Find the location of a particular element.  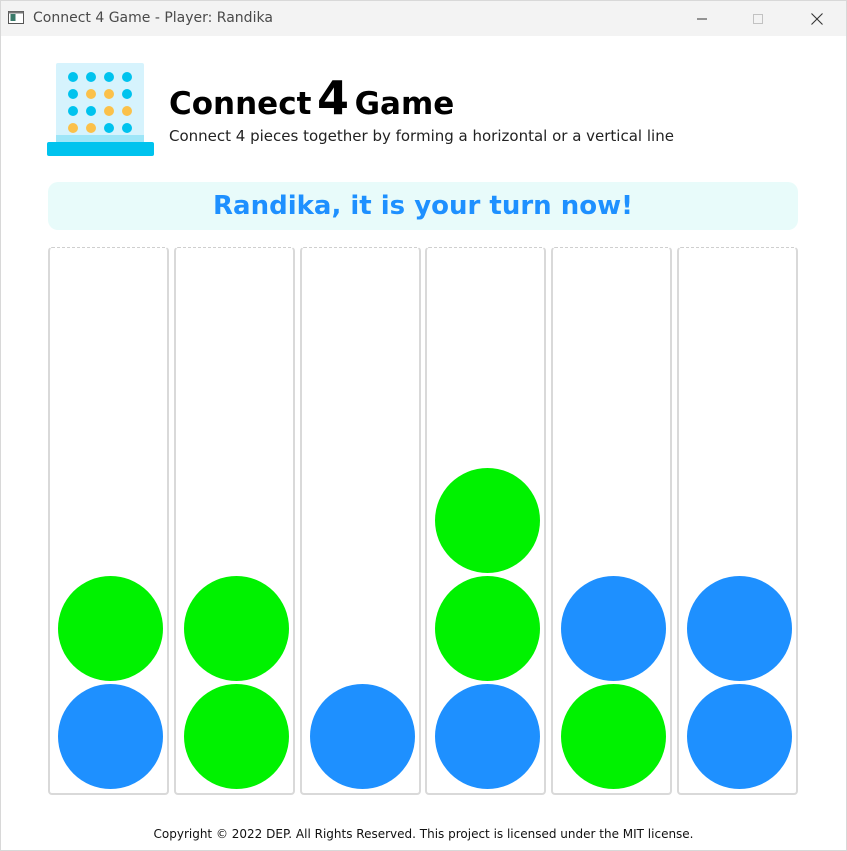

minimize-button is located at coordinates (702, 18).